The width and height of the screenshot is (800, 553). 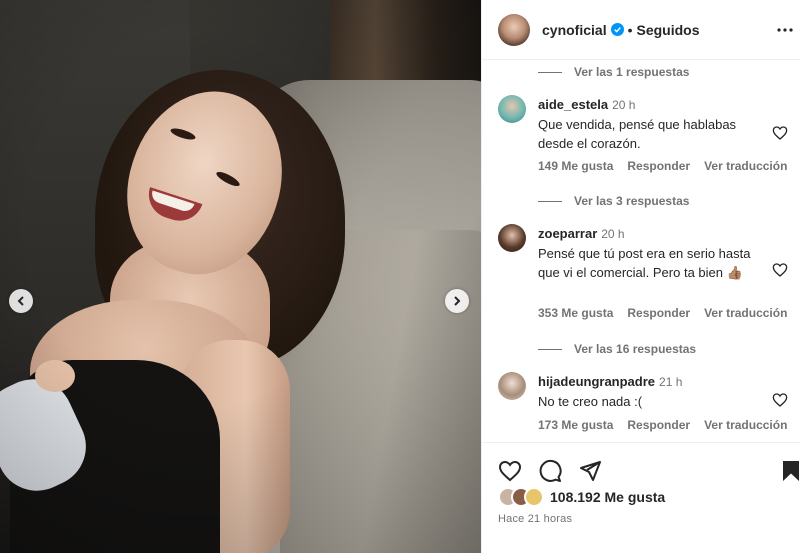 I want to click on comment-meta: 149 Me gusta Responder Ver traducción, so click(x=669, y=166).